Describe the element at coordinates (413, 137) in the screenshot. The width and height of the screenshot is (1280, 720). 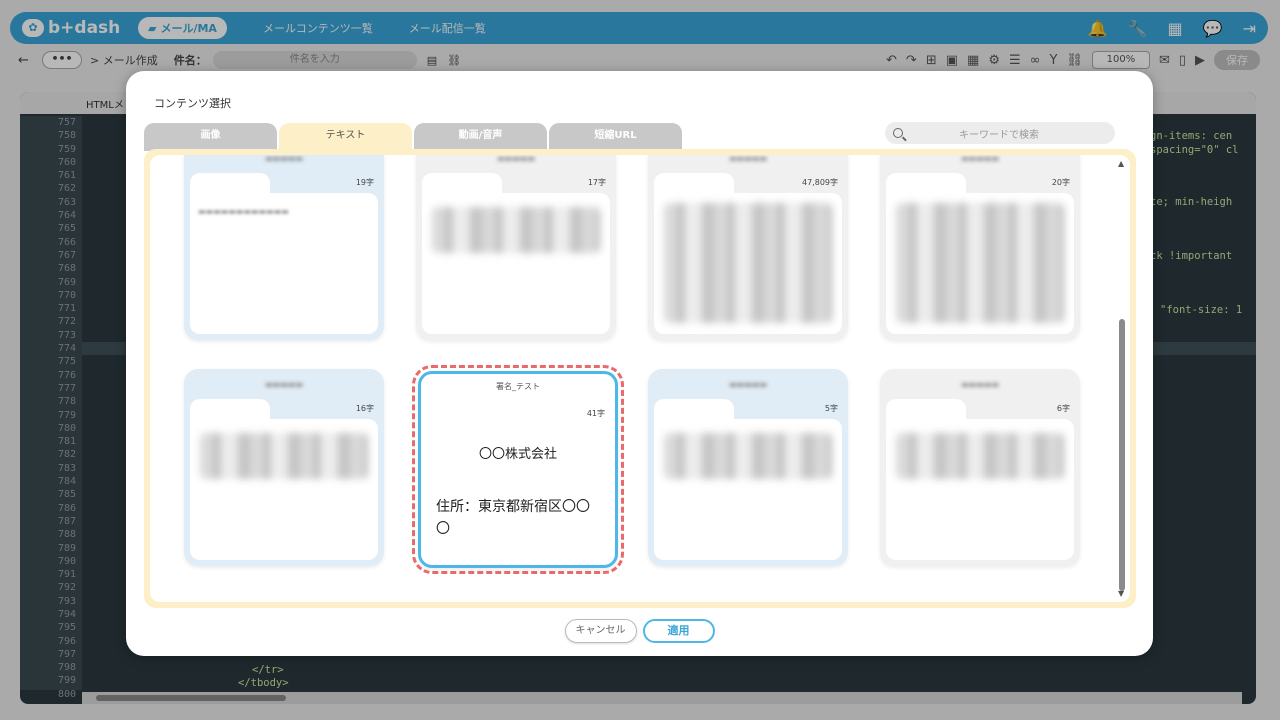
I see `content-type-tabs: 画像 テキスト 動画/音声 短縮URL` at that location.